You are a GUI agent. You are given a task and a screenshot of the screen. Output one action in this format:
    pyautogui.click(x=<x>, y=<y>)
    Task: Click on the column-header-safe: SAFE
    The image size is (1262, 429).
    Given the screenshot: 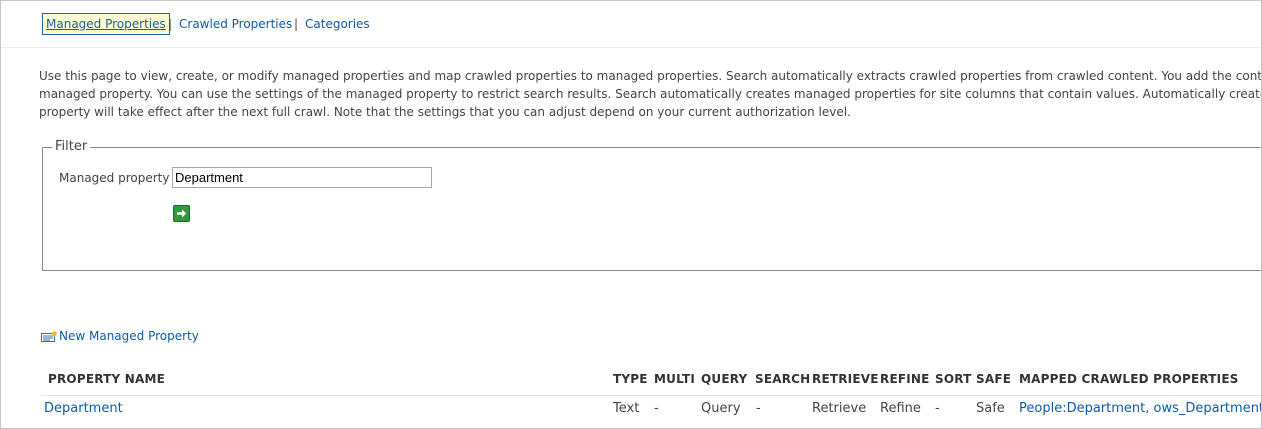 What is the action you would take?
    pyautogui.click(x=993, y=379)
    